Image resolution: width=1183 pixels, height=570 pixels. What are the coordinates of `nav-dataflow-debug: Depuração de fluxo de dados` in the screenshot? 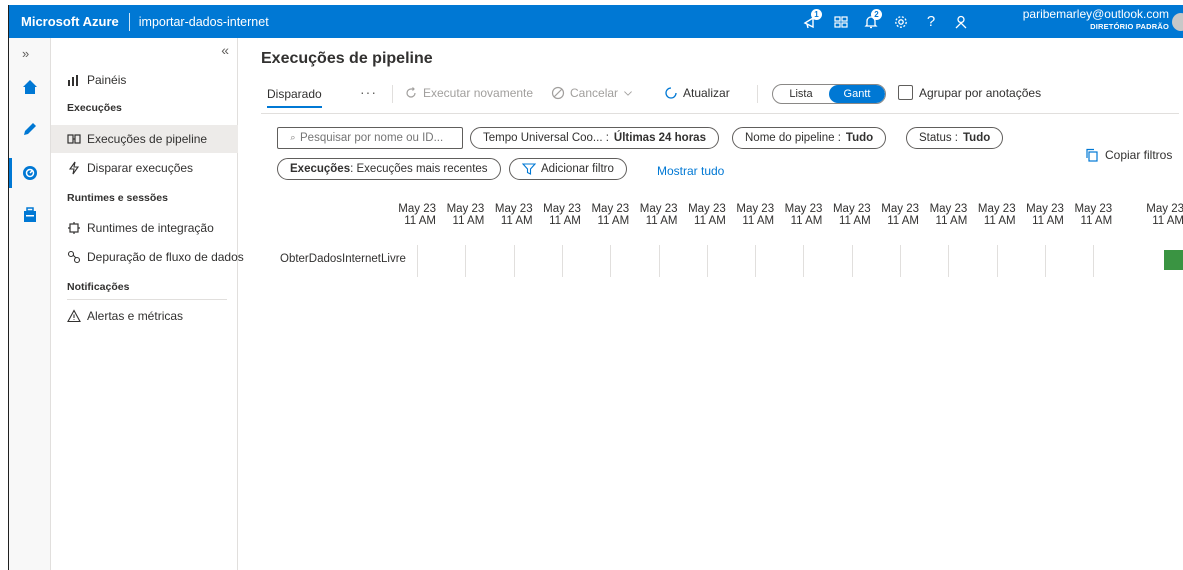 It's located at (147, 257).